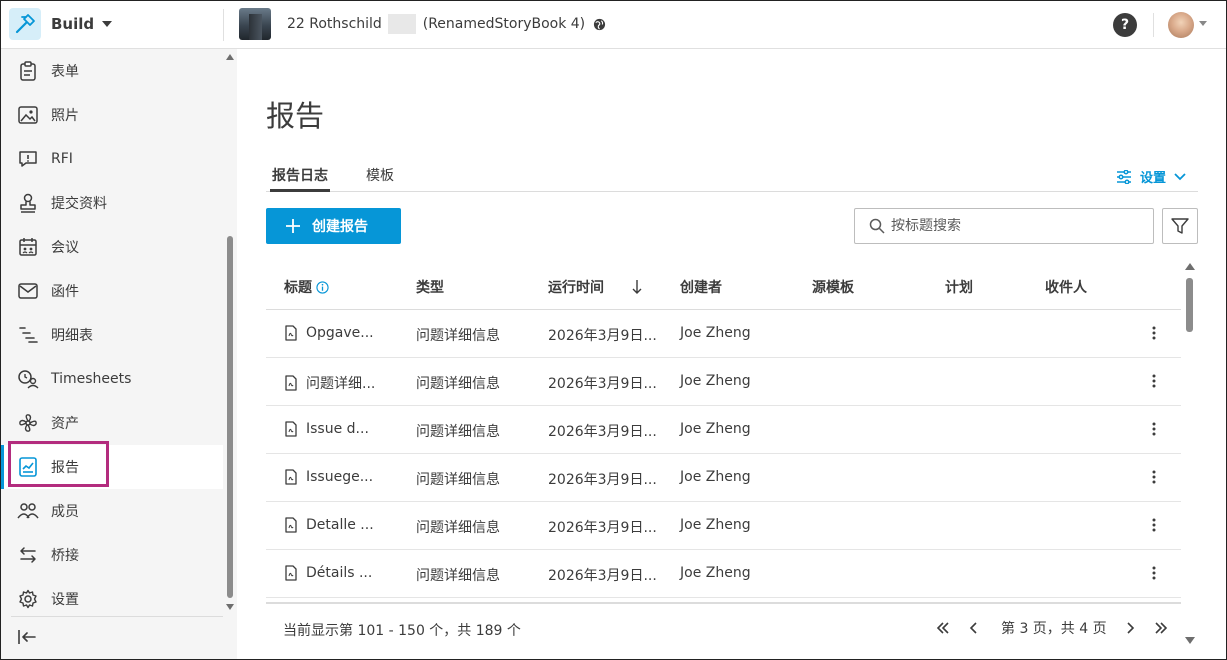 The width and height of the screenshot is (1227, 660). I want to click on column-header-creator: 创建者, so click(701, 287).